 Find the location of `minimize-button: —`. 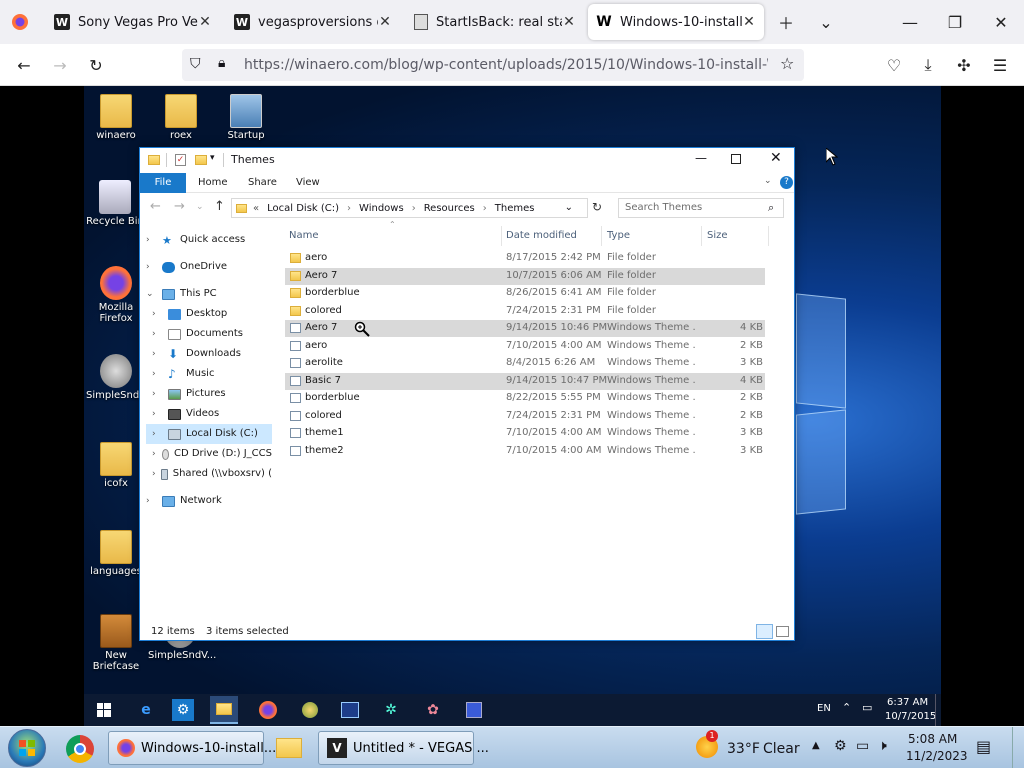

minimize-button: — is located at coordinates (701, 158).